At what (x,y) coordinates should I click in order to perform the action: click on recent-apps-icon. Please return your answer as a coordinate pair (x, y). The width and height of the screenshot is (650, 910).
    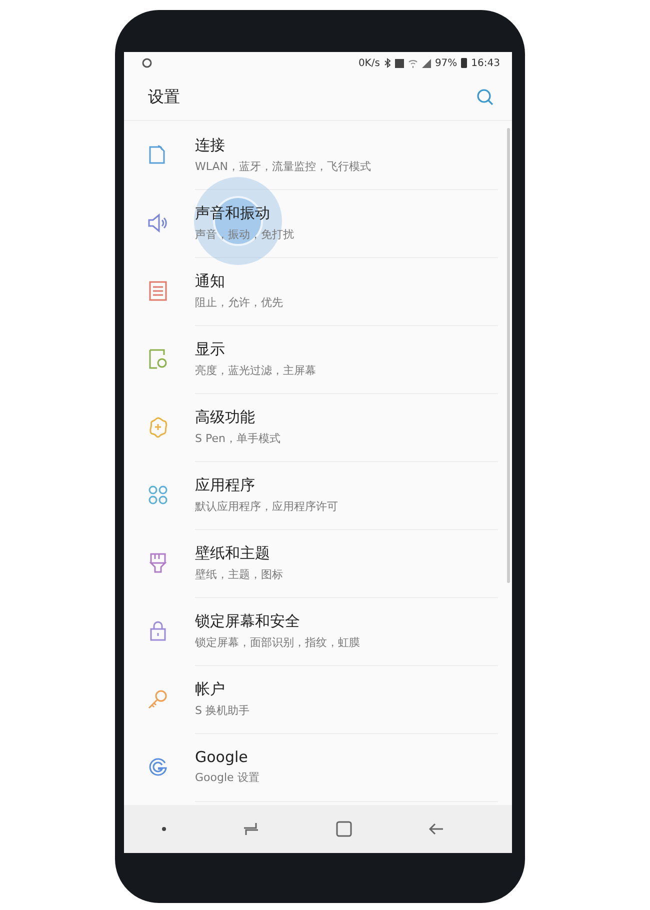
    Looking at the image, I should click on (251, 829).